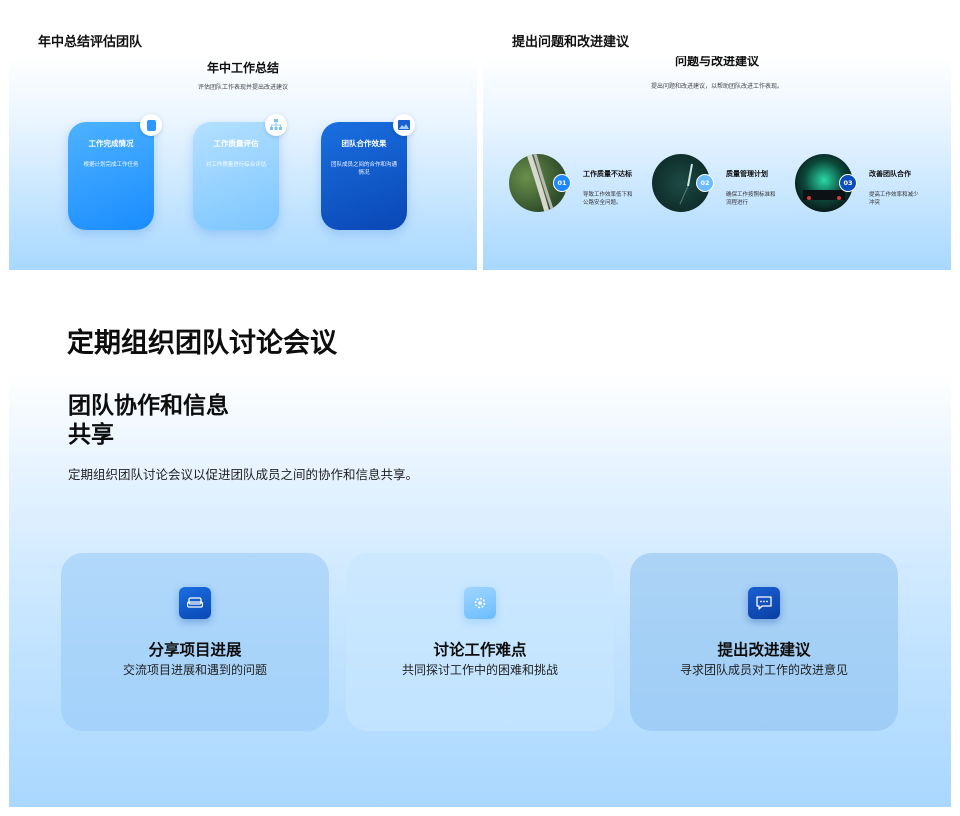 This screenshot has height=816, width=960. What do you see at coordinates (202, 343) in the screenshot?
I see `slide3-title: 定期组织团队讨论会议` at bounding box center [202, 343].